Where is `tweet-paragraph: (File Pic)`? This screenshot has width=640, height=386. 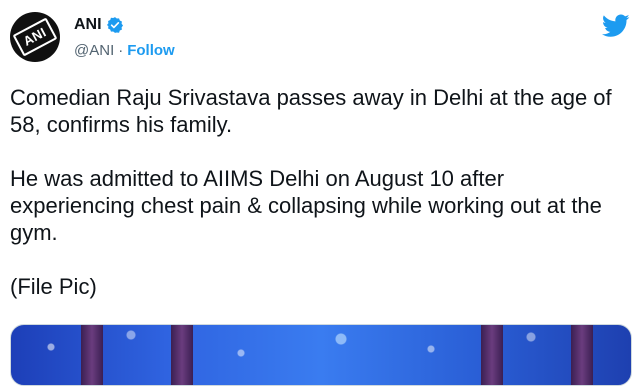 tweet-paragraph: (File Pic) is located at coordinates (53, 286).